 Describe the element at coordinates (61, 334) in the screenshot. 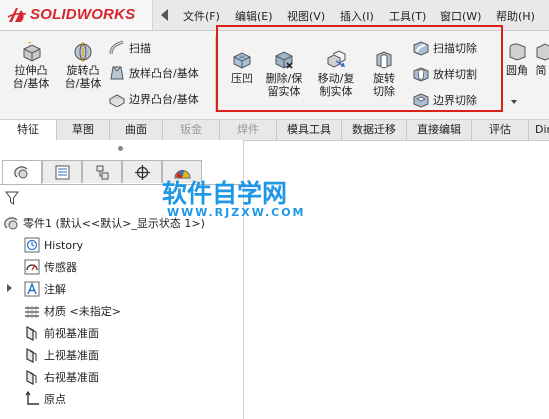

I see `tree-item-front-plane: 前视基准面` at that location.